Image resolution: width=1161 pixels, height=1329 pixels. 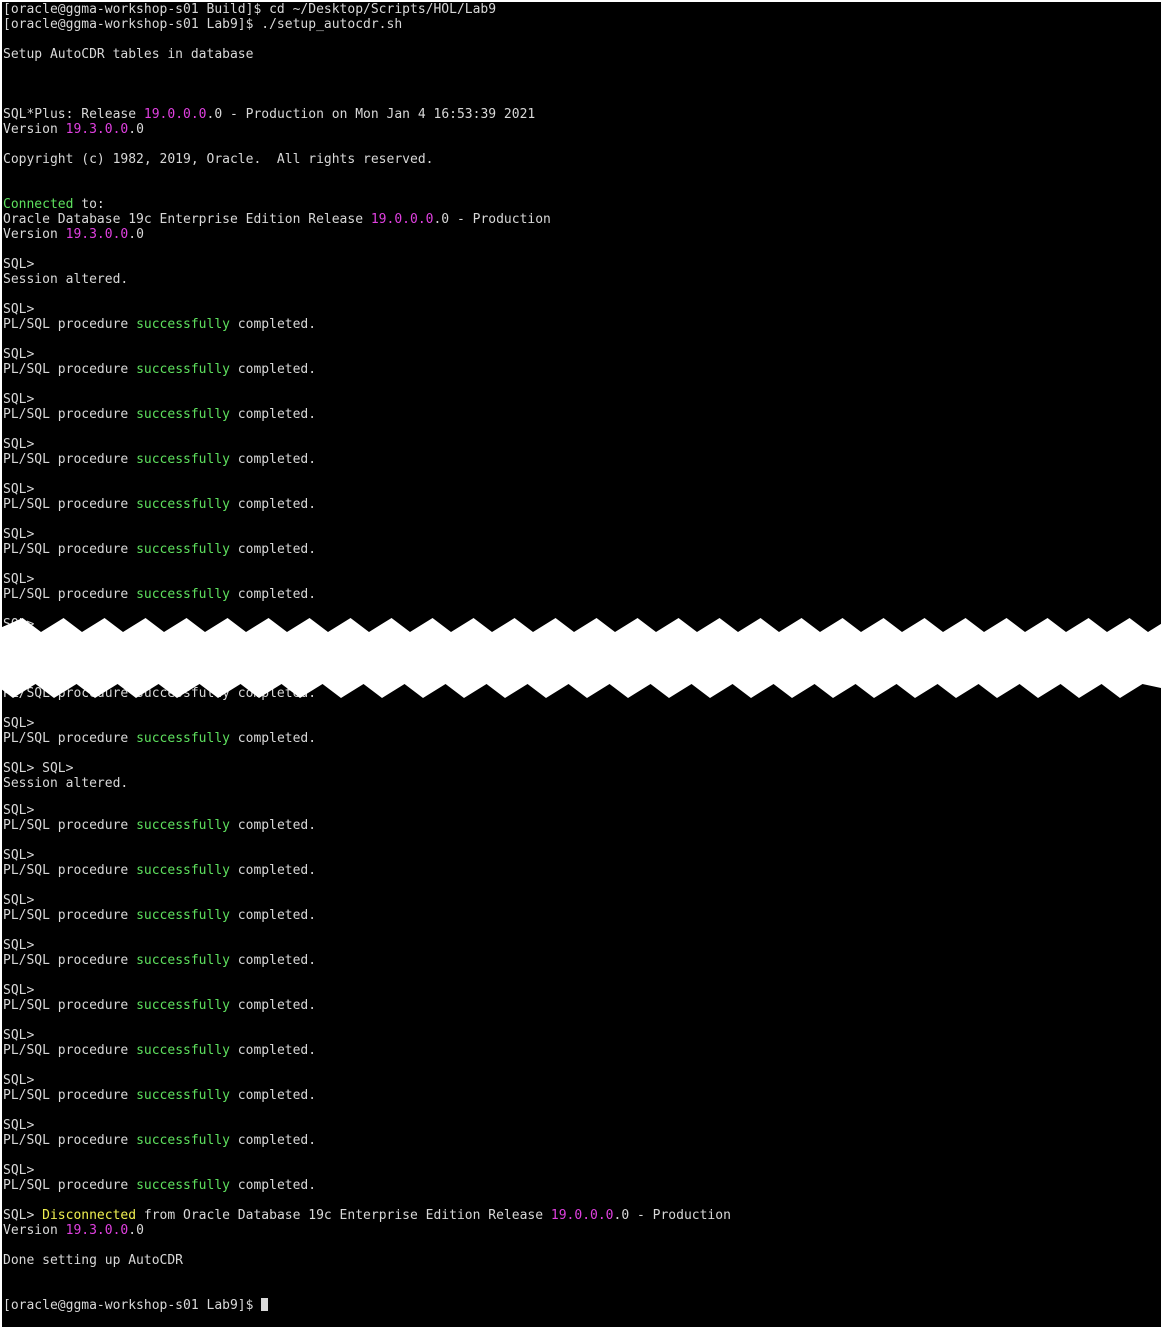 What do you see at coordinates (93, 1260) in the screenshot?
I see `done-line: Done setting up AutoCDR` at bounding box center [93, 1260].